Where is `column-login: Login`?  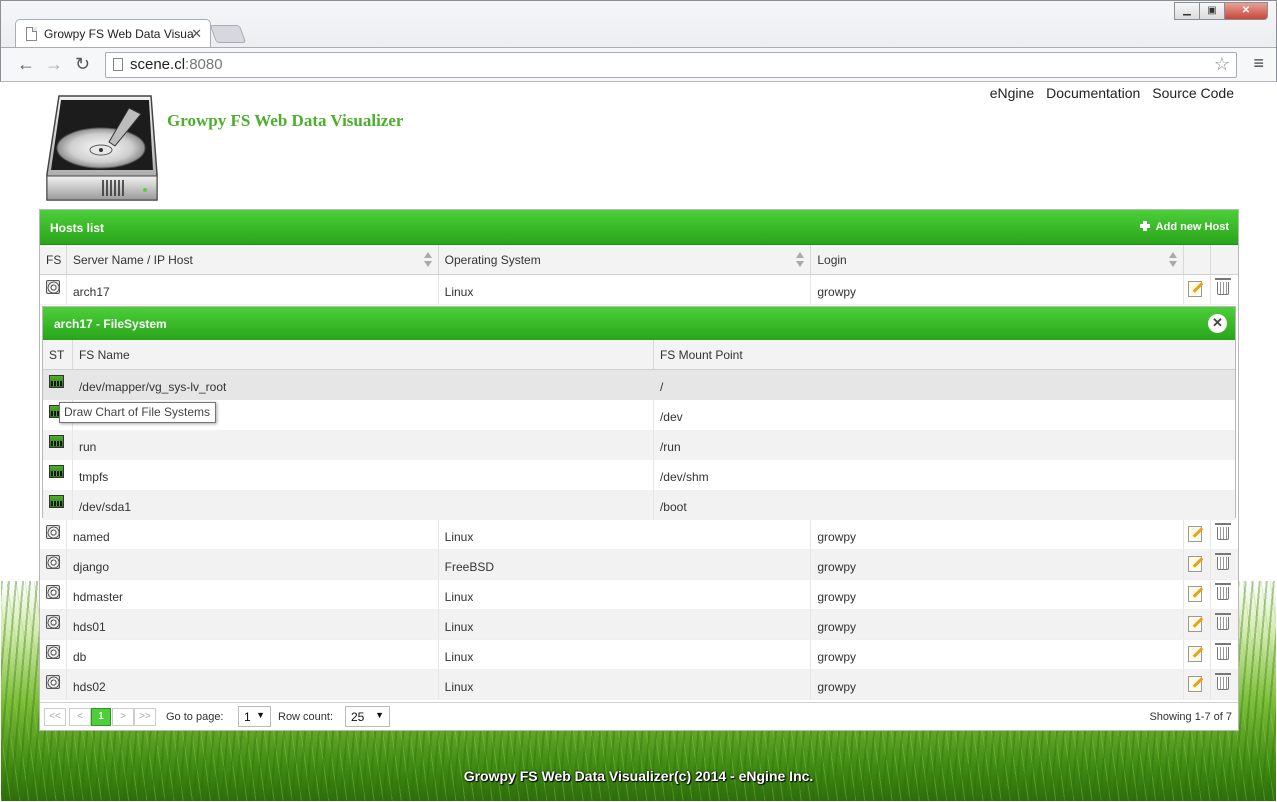 column-login: Login is located at coordinates (998, 259).